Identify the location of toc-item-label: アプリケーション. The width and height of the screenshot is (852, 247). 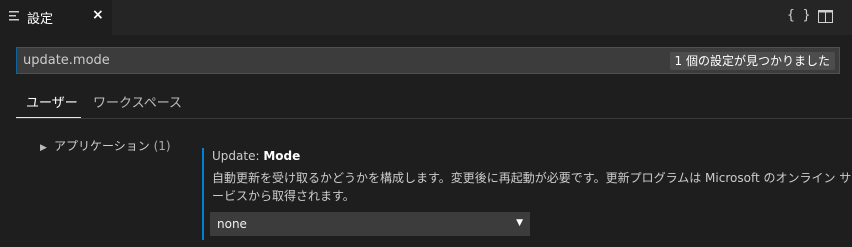
(102, 146).